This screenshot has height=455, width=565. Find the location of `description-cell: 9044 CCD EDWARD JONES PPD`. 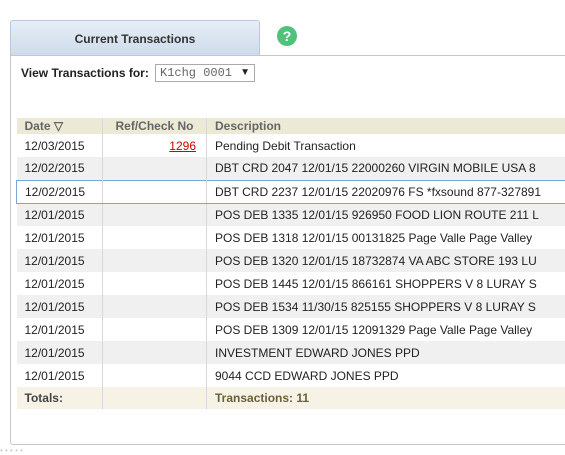

description-cell: 9044 CCD EDWARD JONES PPD is located at coordinates (386, 375).